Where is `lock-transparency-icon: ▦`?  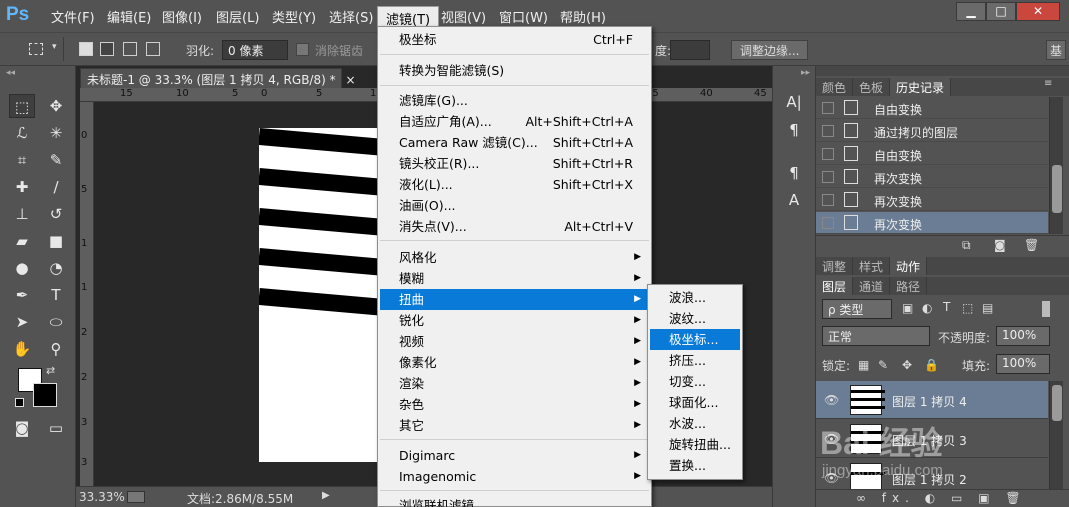
lock-transparency-icon: ▦ is located at coordinates (863, 365).